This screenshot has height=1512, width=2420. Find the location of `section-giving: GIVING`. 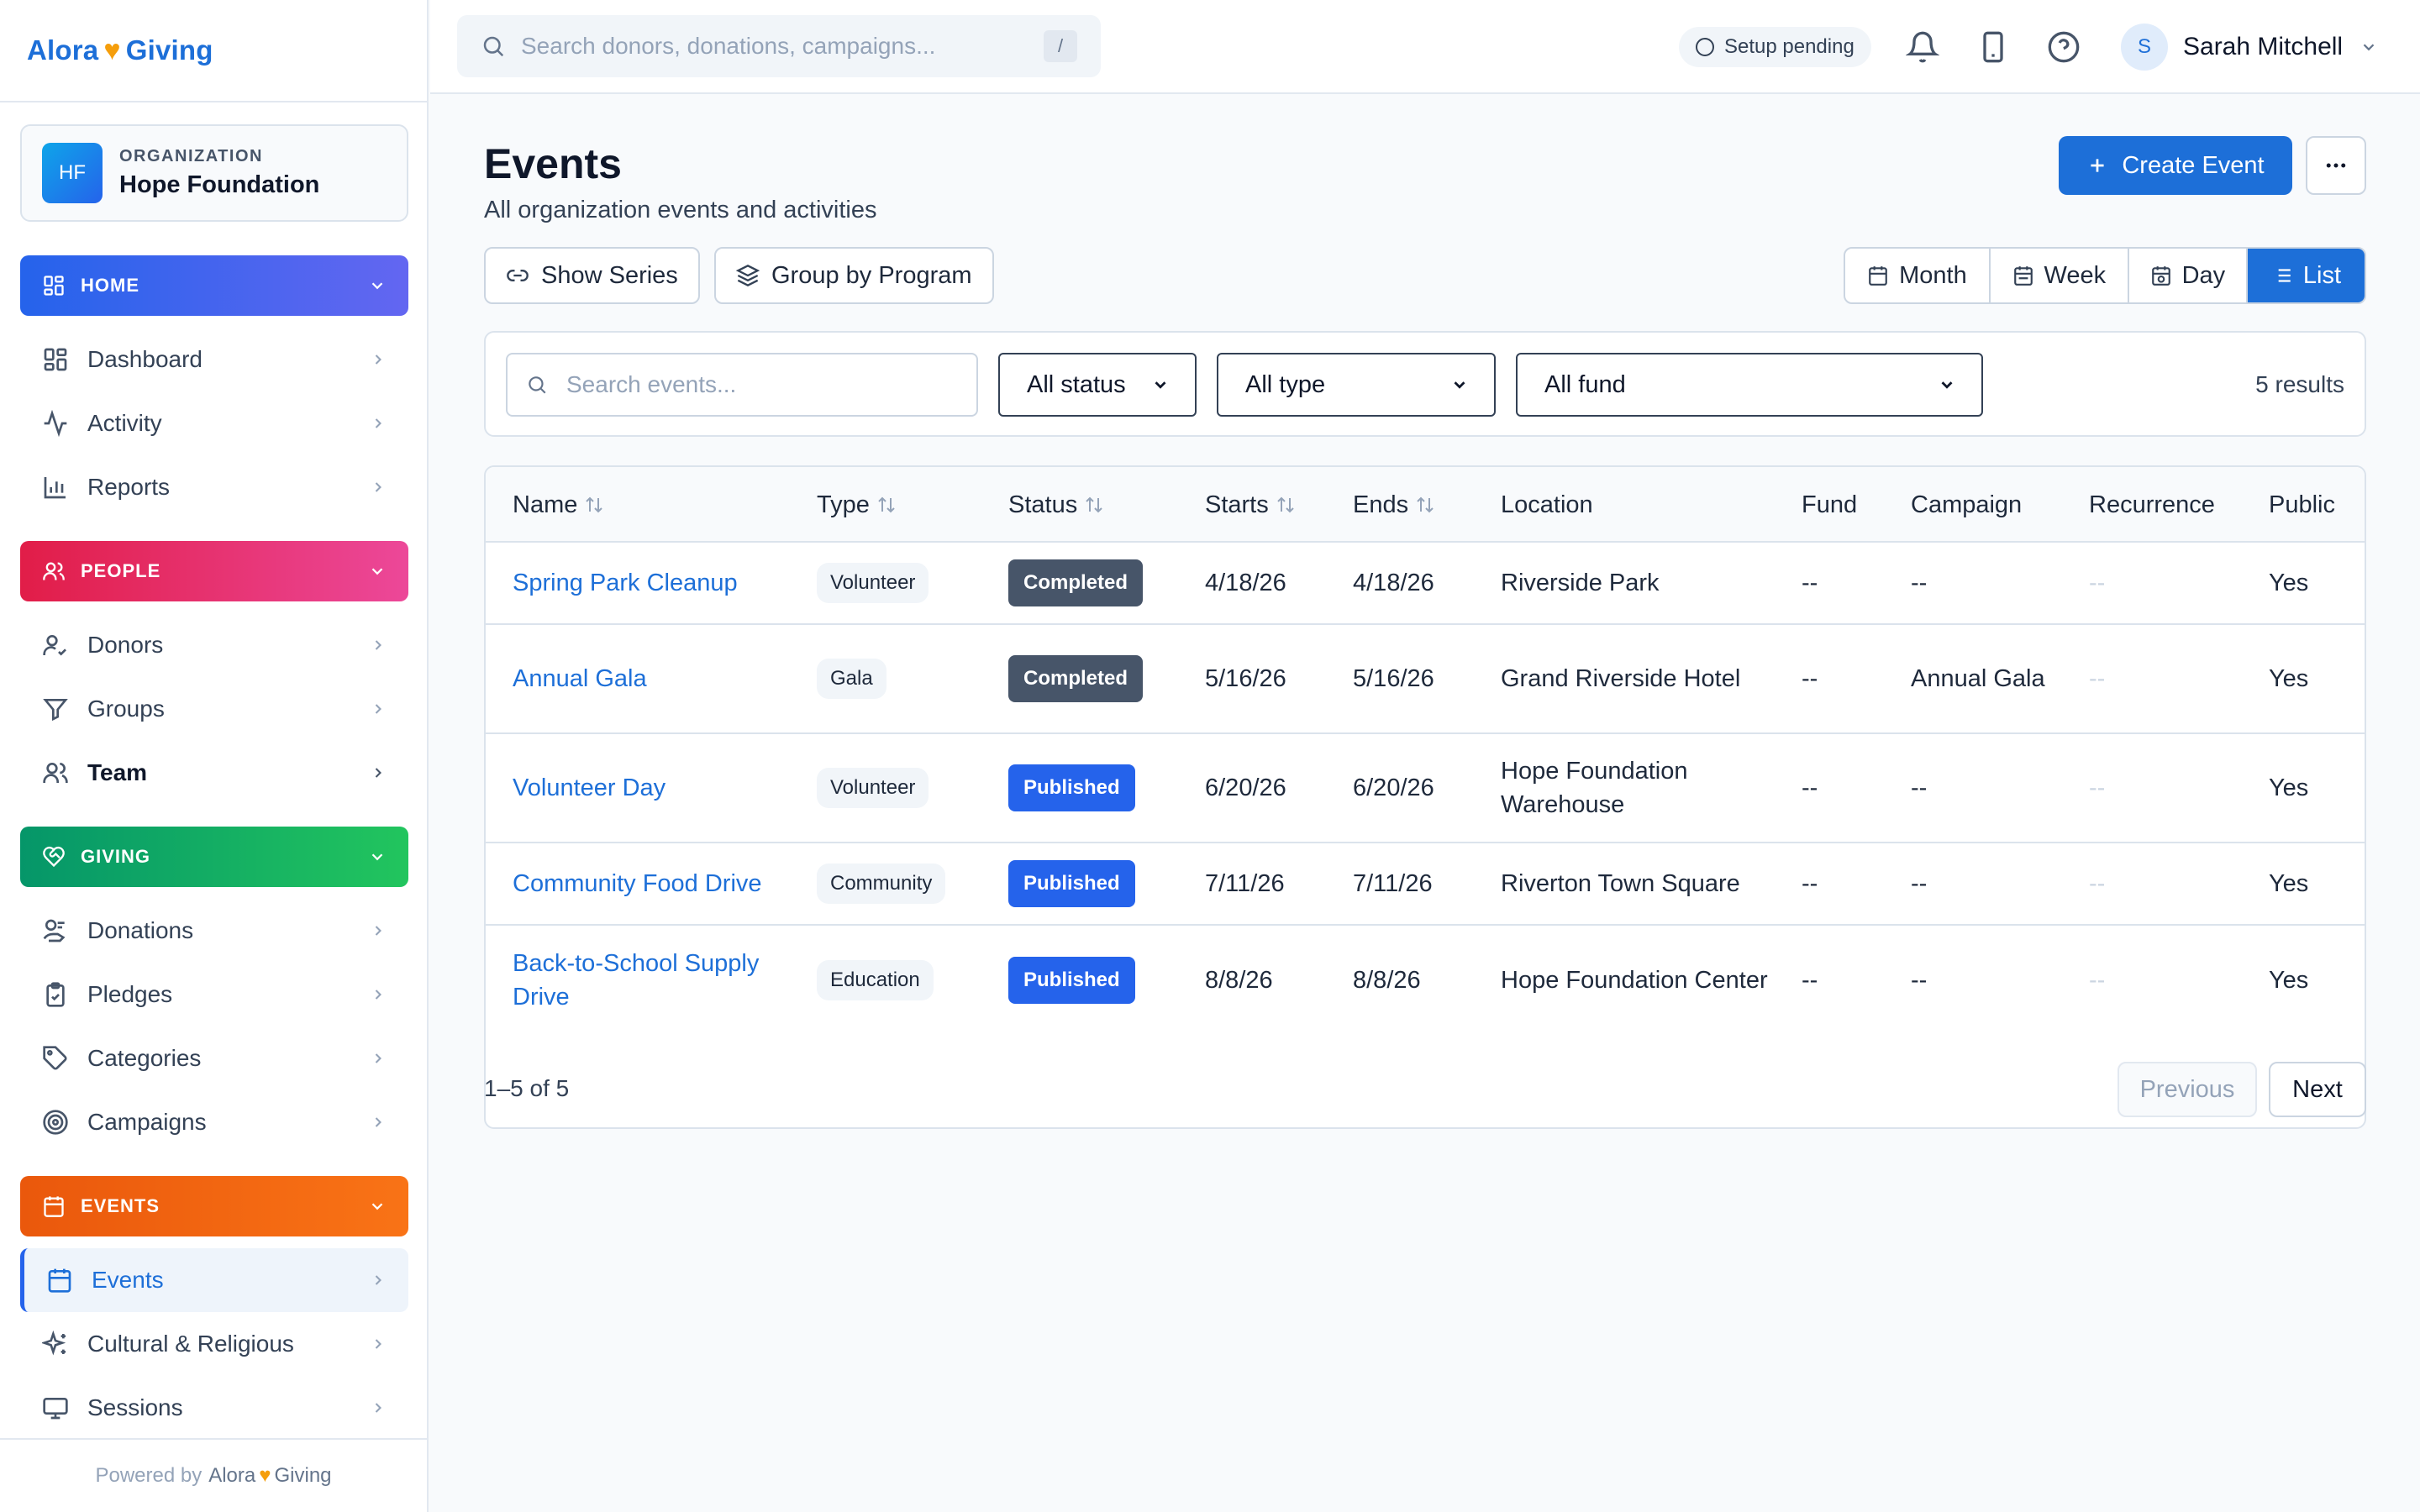

section-giving: GIVING is located at coordinates (214, 857).